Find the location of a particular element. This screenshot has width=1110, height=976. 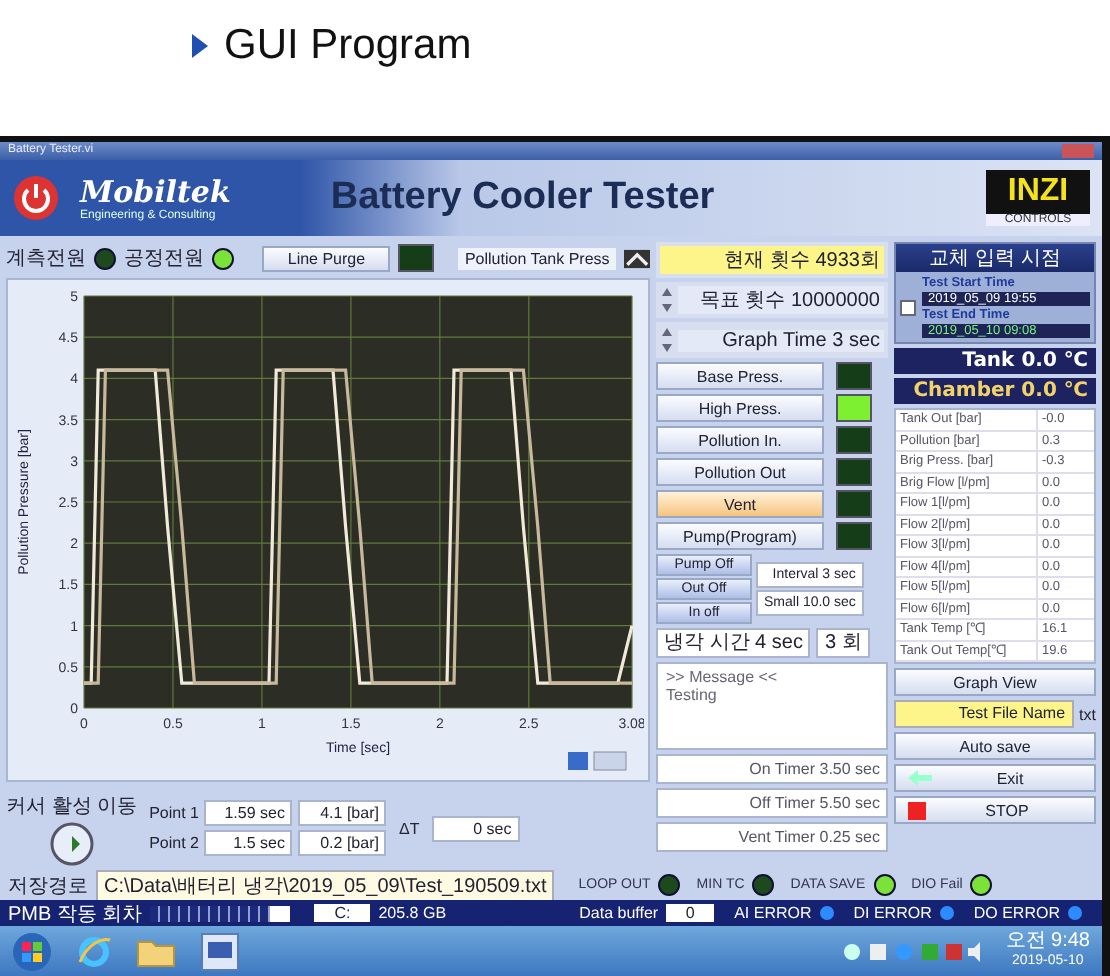

save-path-field: C:\Data\배터리 냉각\2019_05_09\Test_190509.txt is located at coordinates (325, 885).